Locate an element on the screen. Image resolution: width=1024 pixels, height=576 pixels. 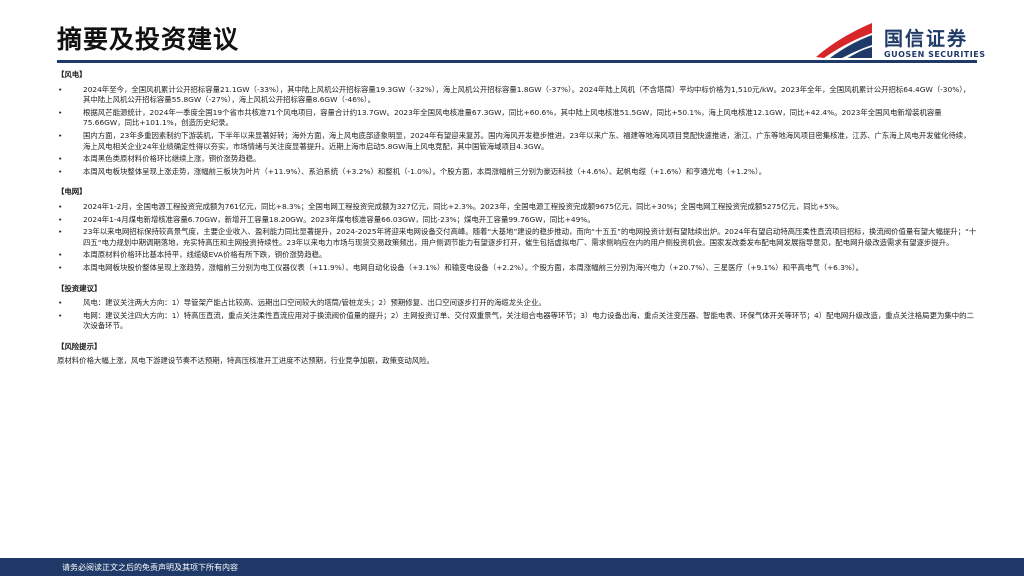
footer-bar: 请务必阅读正文之后的免责声明及其项下所有内容 is located at coordinates (512, 567).